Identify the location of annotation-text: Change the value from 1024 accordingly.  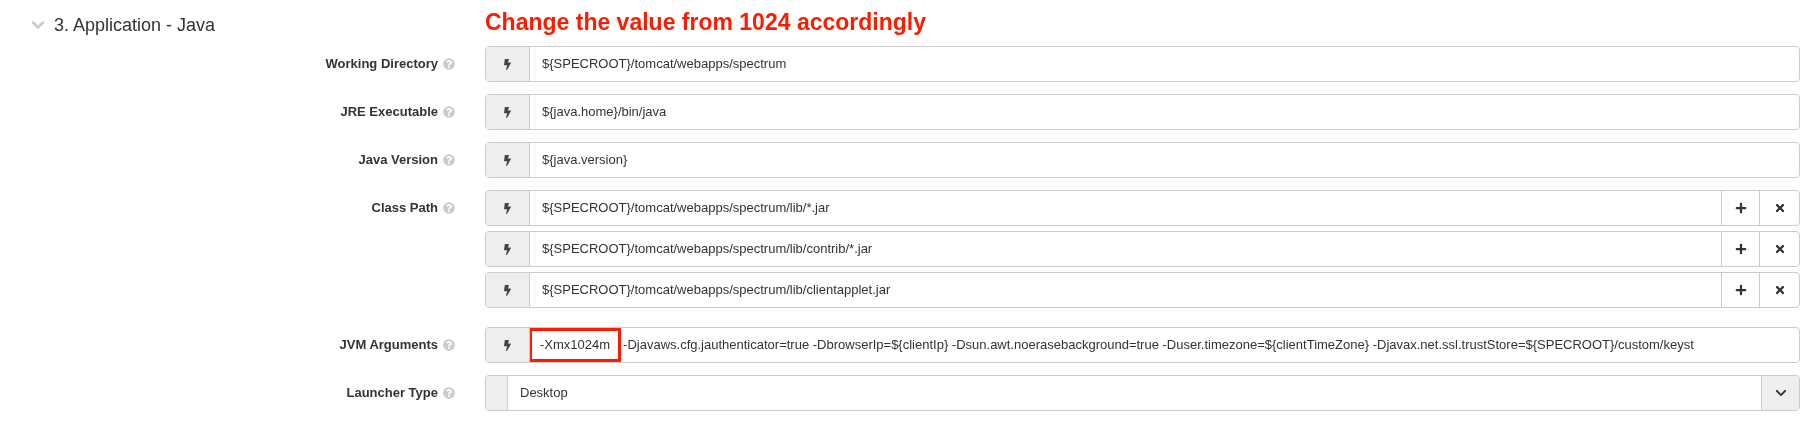
(705, 22).